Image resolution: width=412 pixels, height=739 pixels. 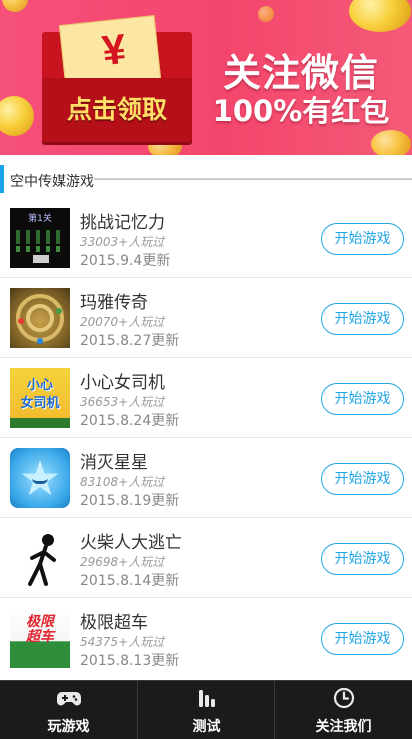 I want to click on game-players-count: 83108+人玩过, so click(x=122, y=482).